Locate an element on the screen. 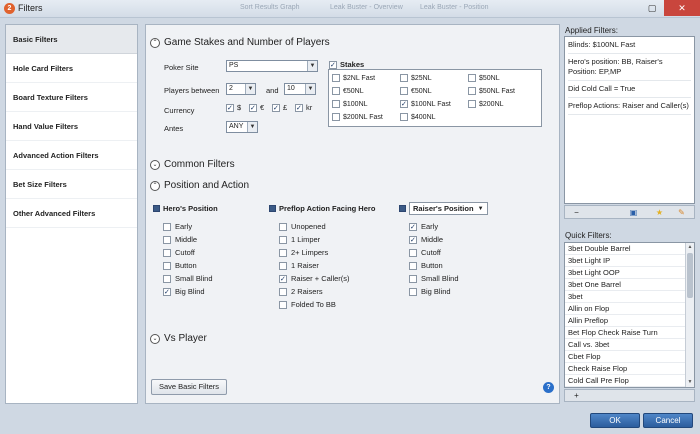  hero-position-option: Button is located at coordinates (180, 265).